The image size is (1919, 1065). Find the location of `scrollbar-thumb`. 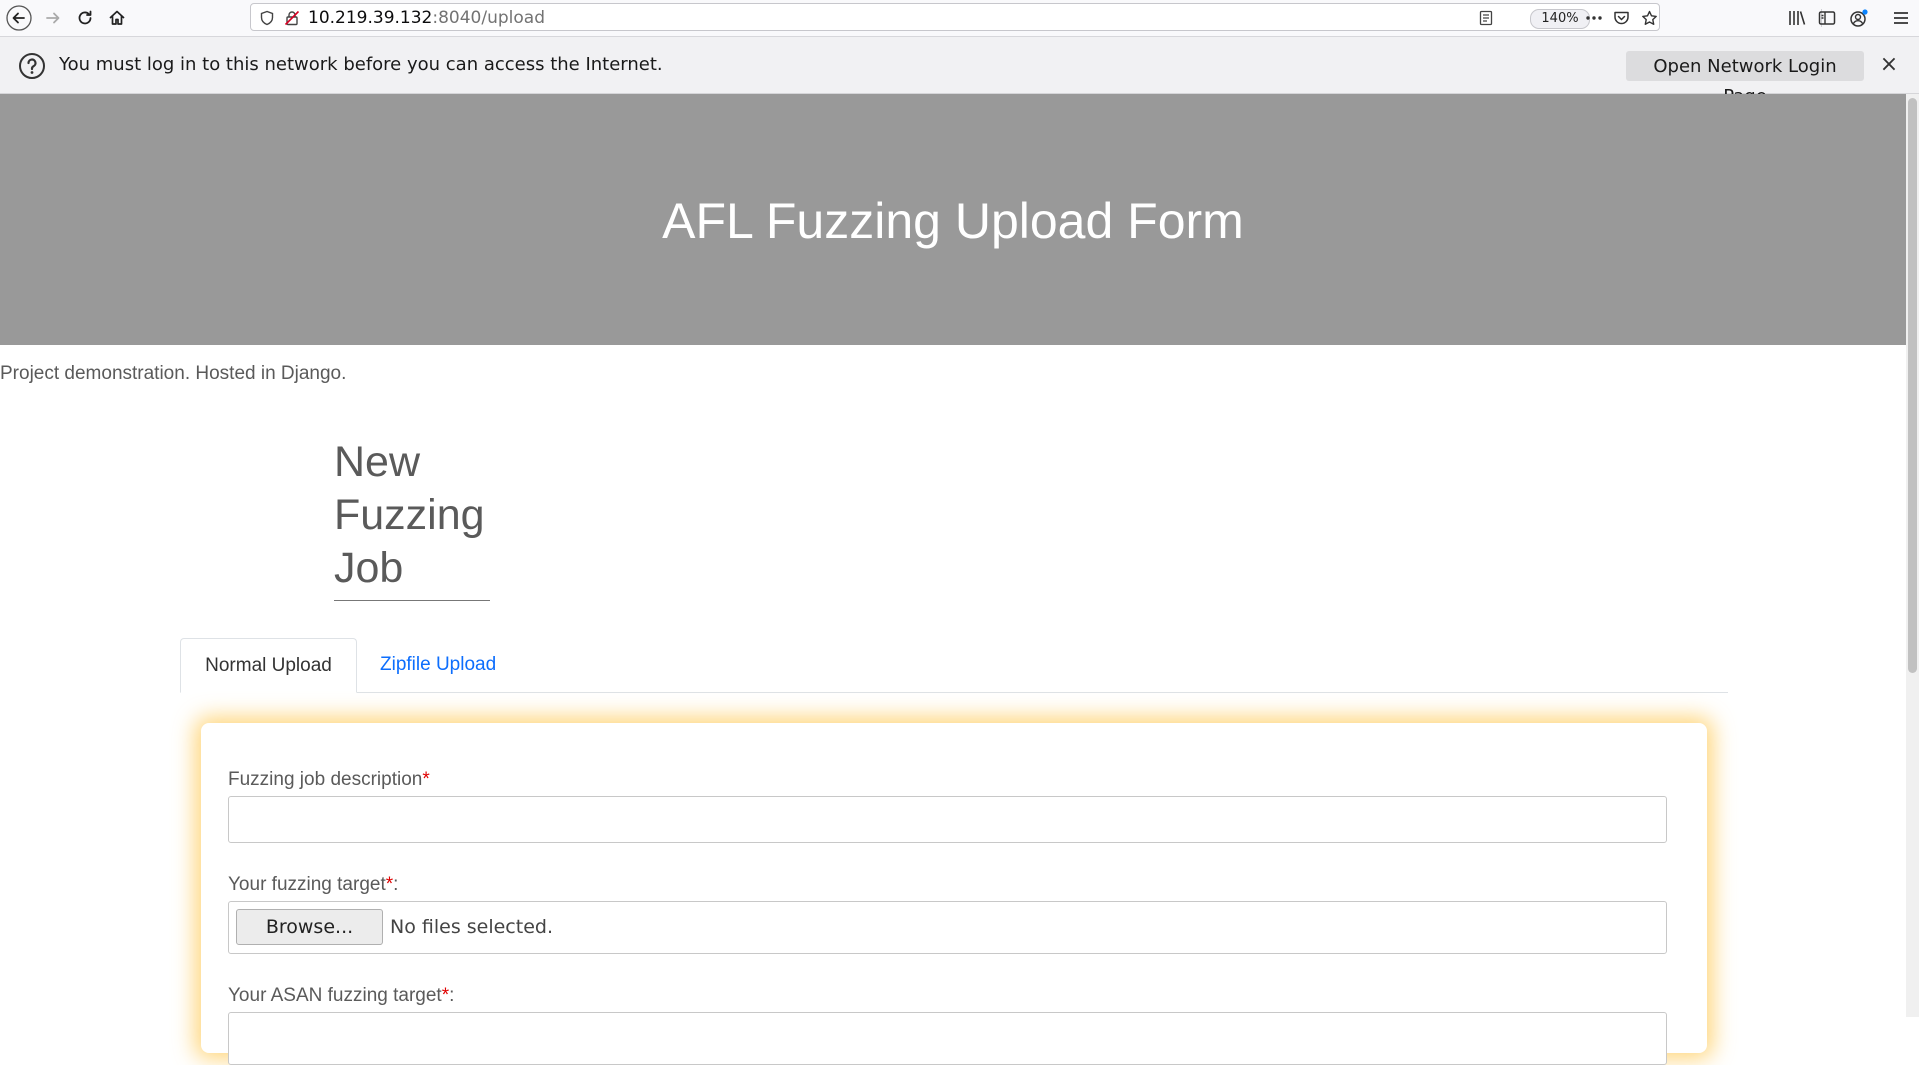

scrollbar-thumb is located at coordinates (1912, 385).